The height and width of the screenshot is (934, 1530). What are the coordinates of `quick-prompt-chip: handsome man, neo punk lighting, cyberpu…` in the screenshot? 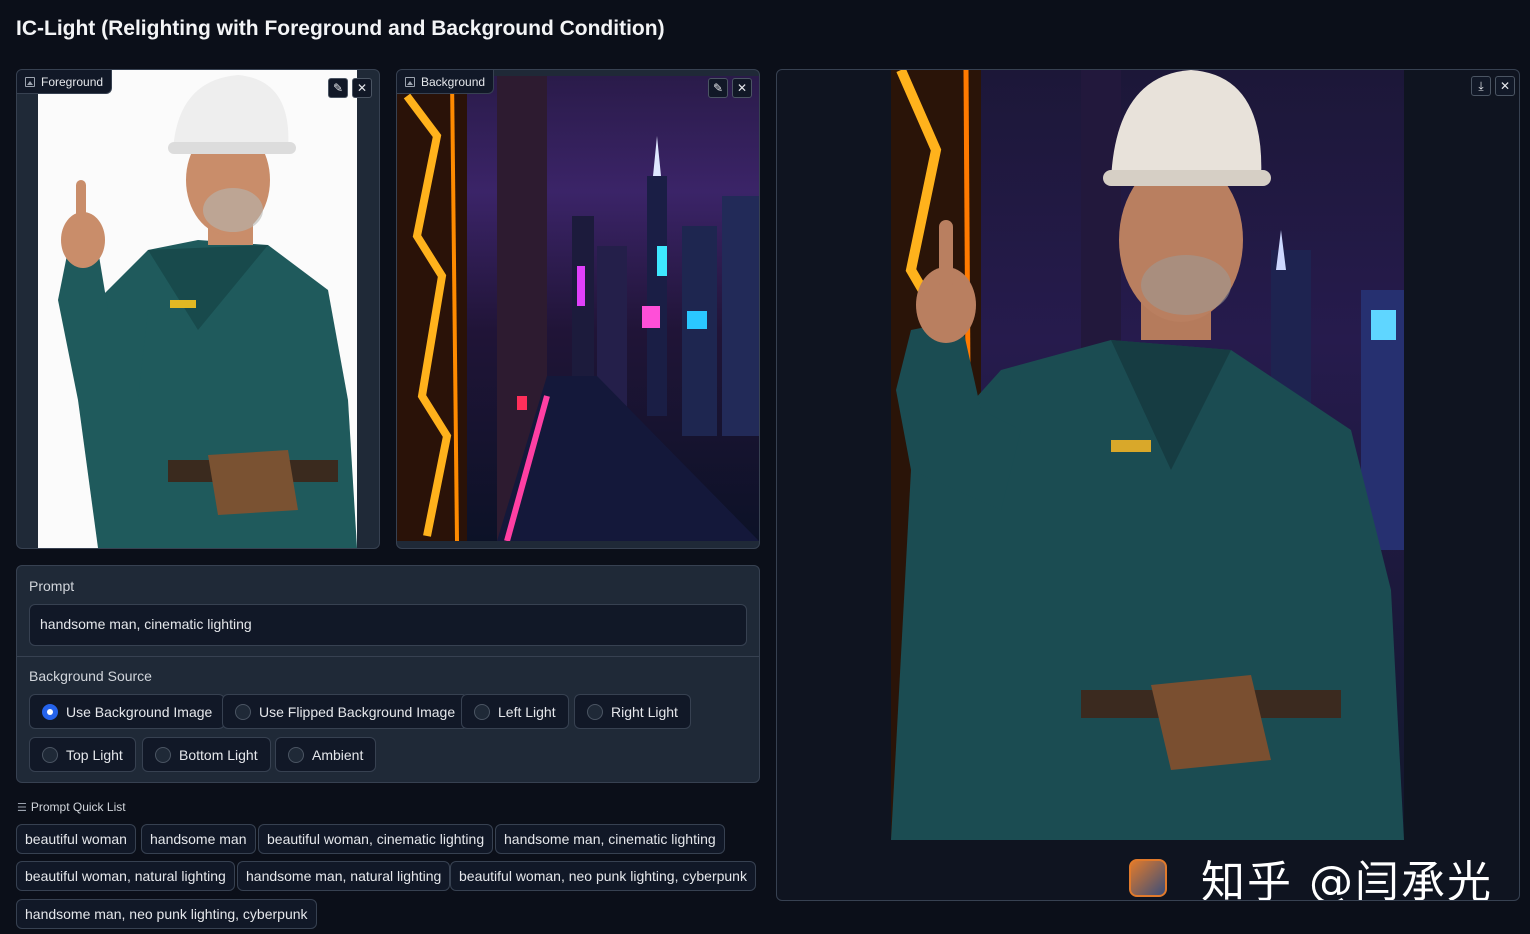 It's located at (166, 914).